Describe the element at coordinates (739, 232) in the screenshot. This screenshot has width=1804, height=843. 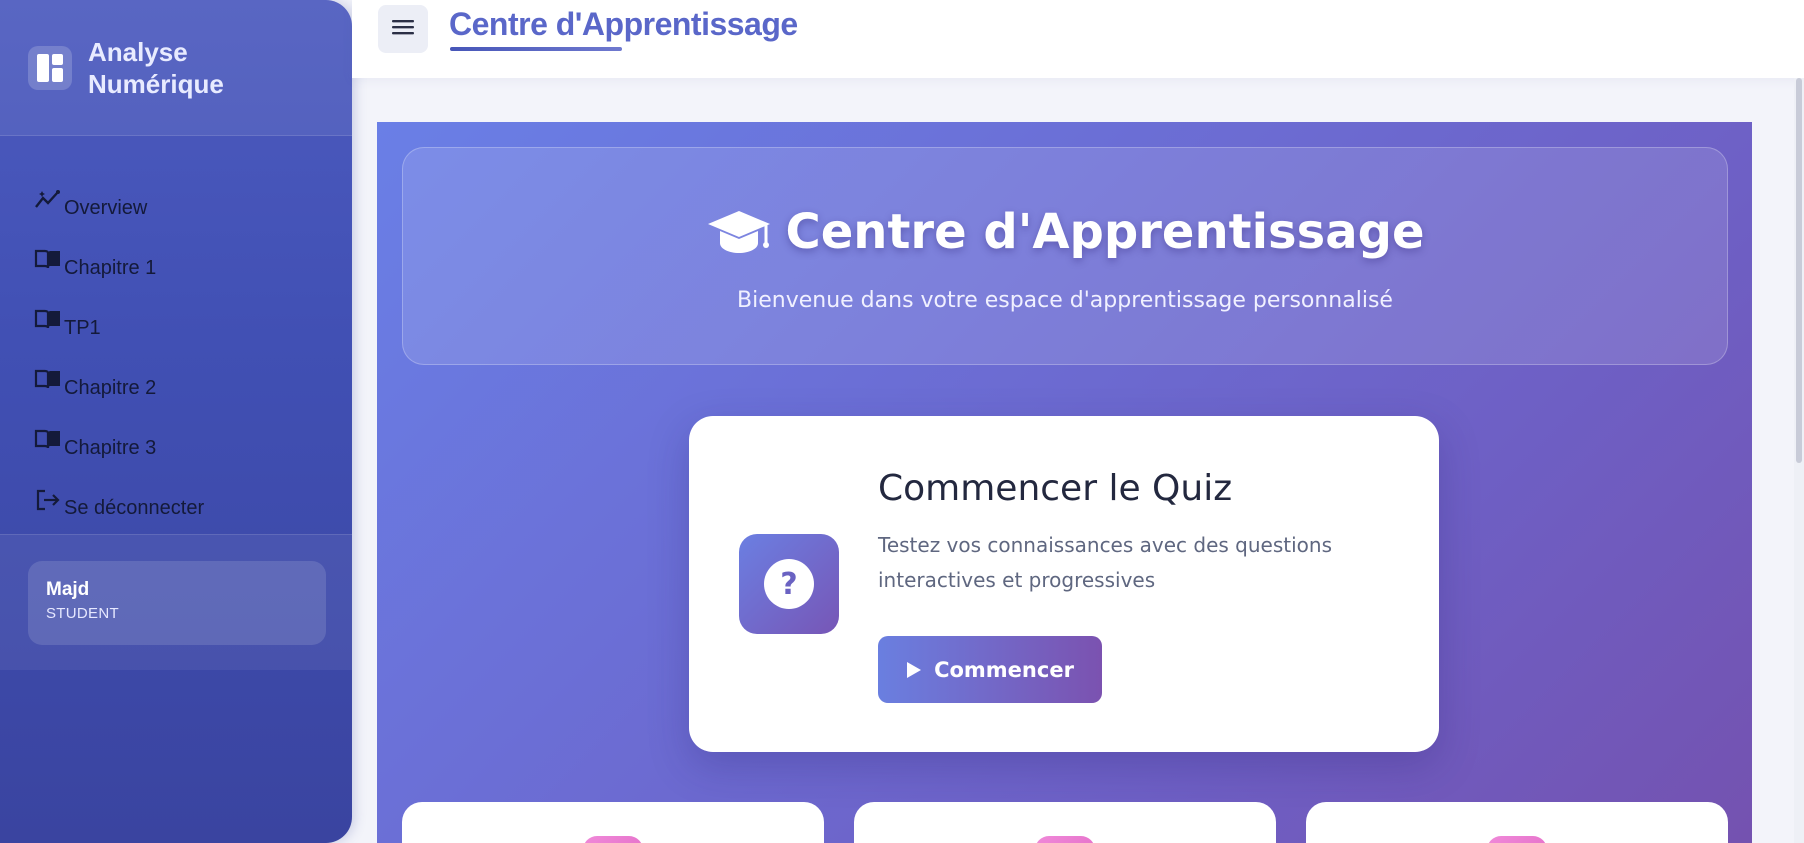
I see `graduation-cap-icon` at that location.